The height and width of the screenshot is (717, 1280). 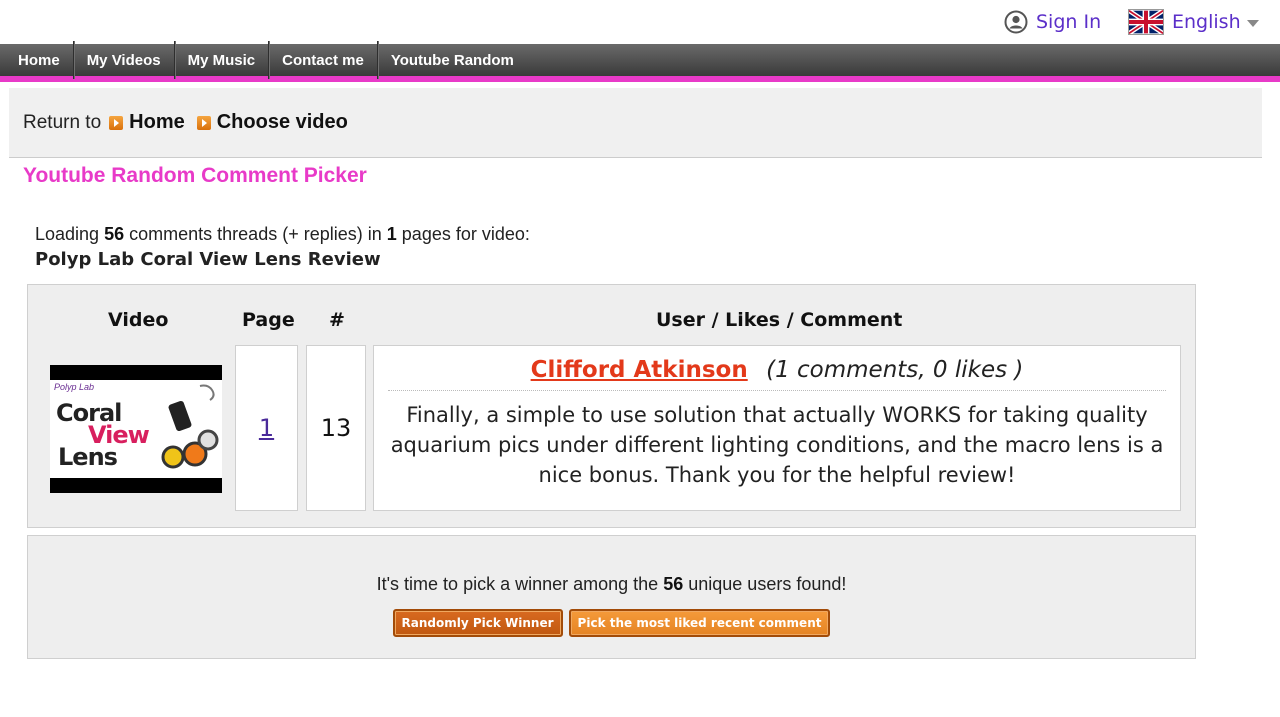 What do you see at coordinates (1206, 22) in the screenshot?
I see `language-label: English` at bounding box center [1206, 22].